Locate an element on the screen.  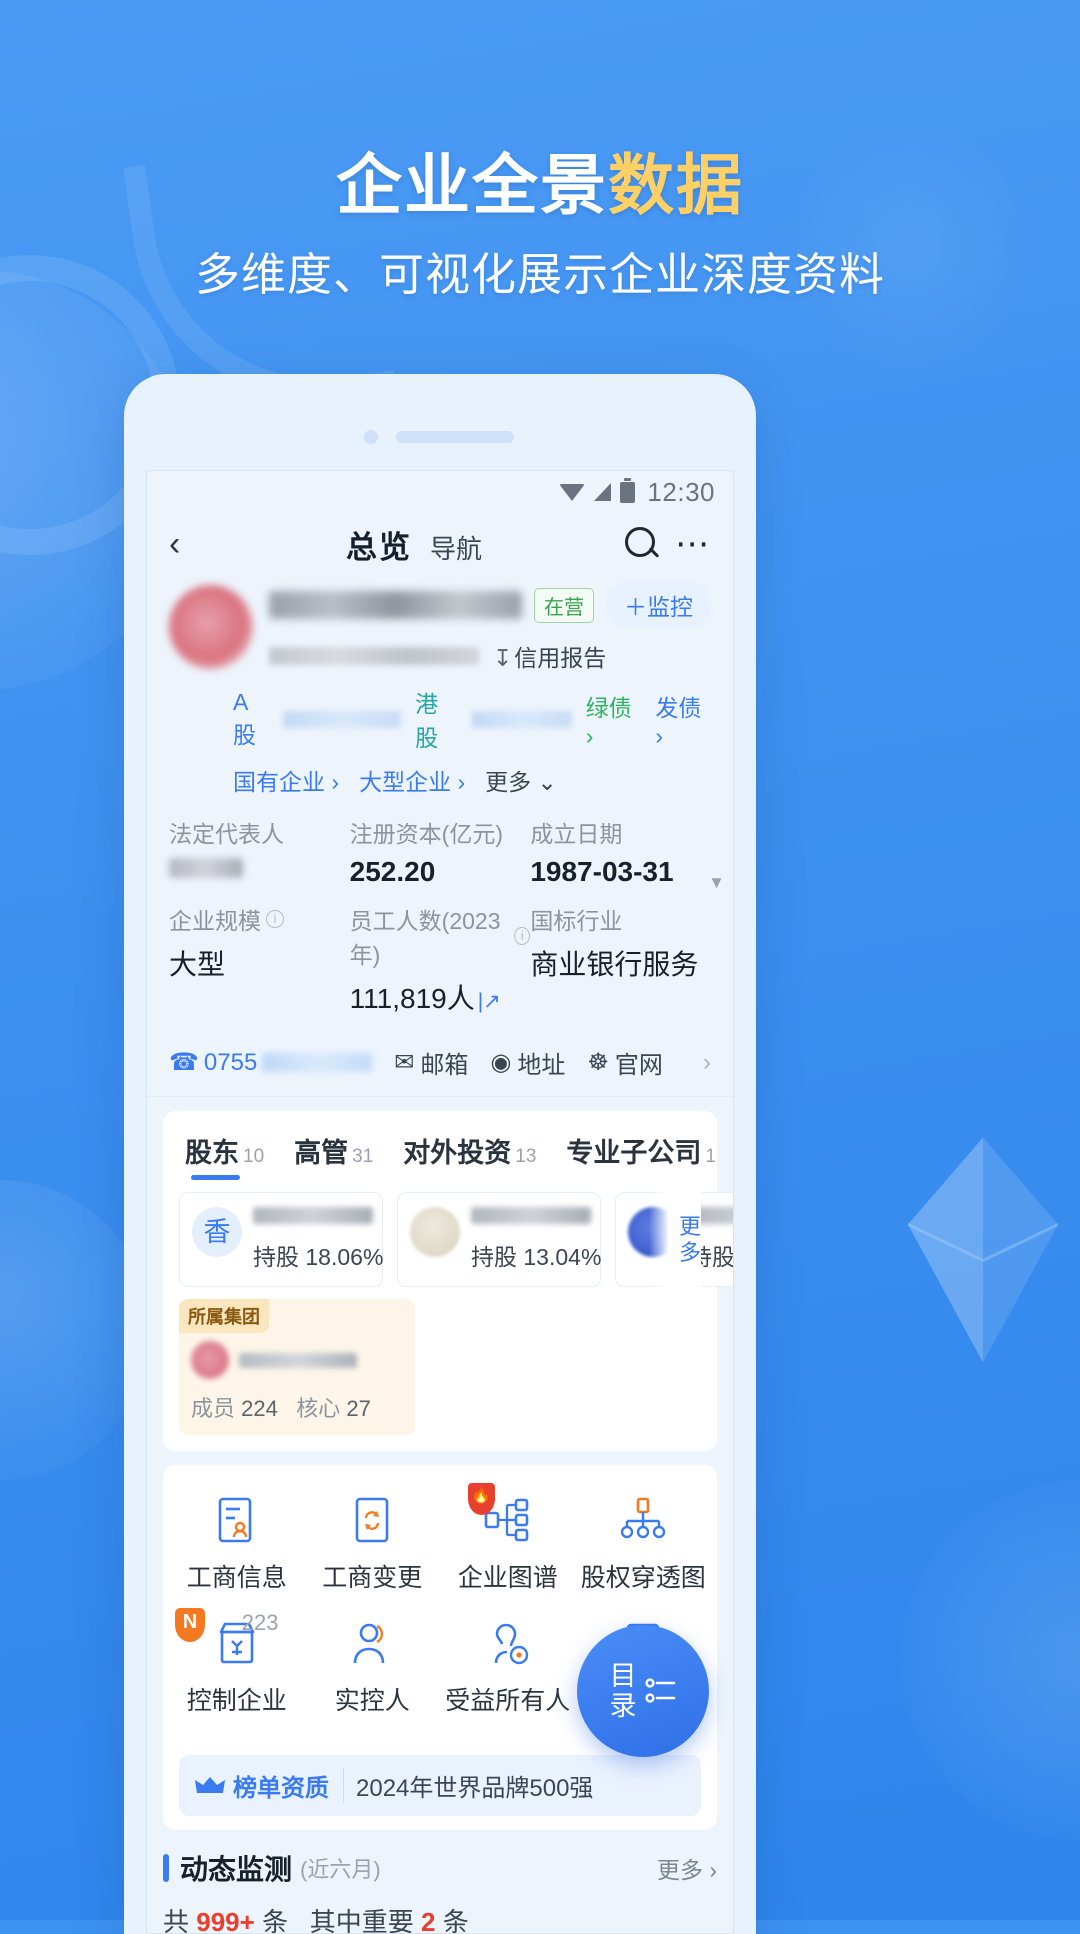
tag-issue-bond: 发债 › is located at coordinates (683, 719).